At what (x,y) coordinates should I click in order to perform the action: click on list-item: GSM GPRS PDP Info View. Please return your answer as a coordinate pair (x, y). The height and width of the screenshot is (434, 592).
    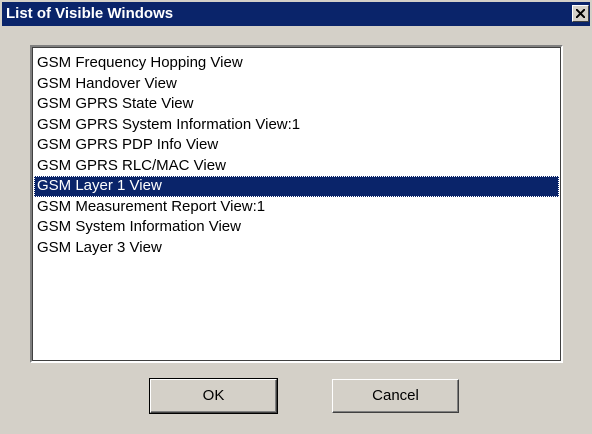
    Looking at the image, I should click on (296, 145).